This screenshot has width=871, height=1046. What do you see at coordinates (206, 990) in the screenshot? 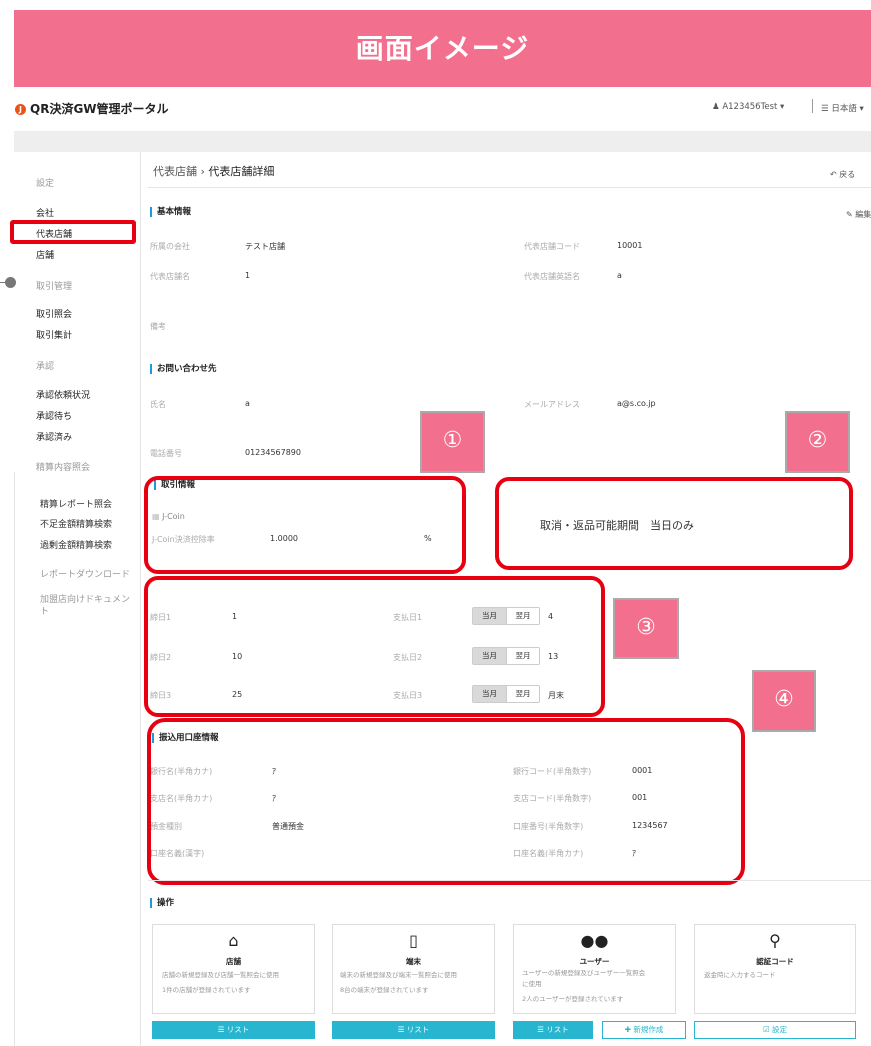
I see `store-card-count: 1件の店舗が登録されています` at bounding box center [206, 990].